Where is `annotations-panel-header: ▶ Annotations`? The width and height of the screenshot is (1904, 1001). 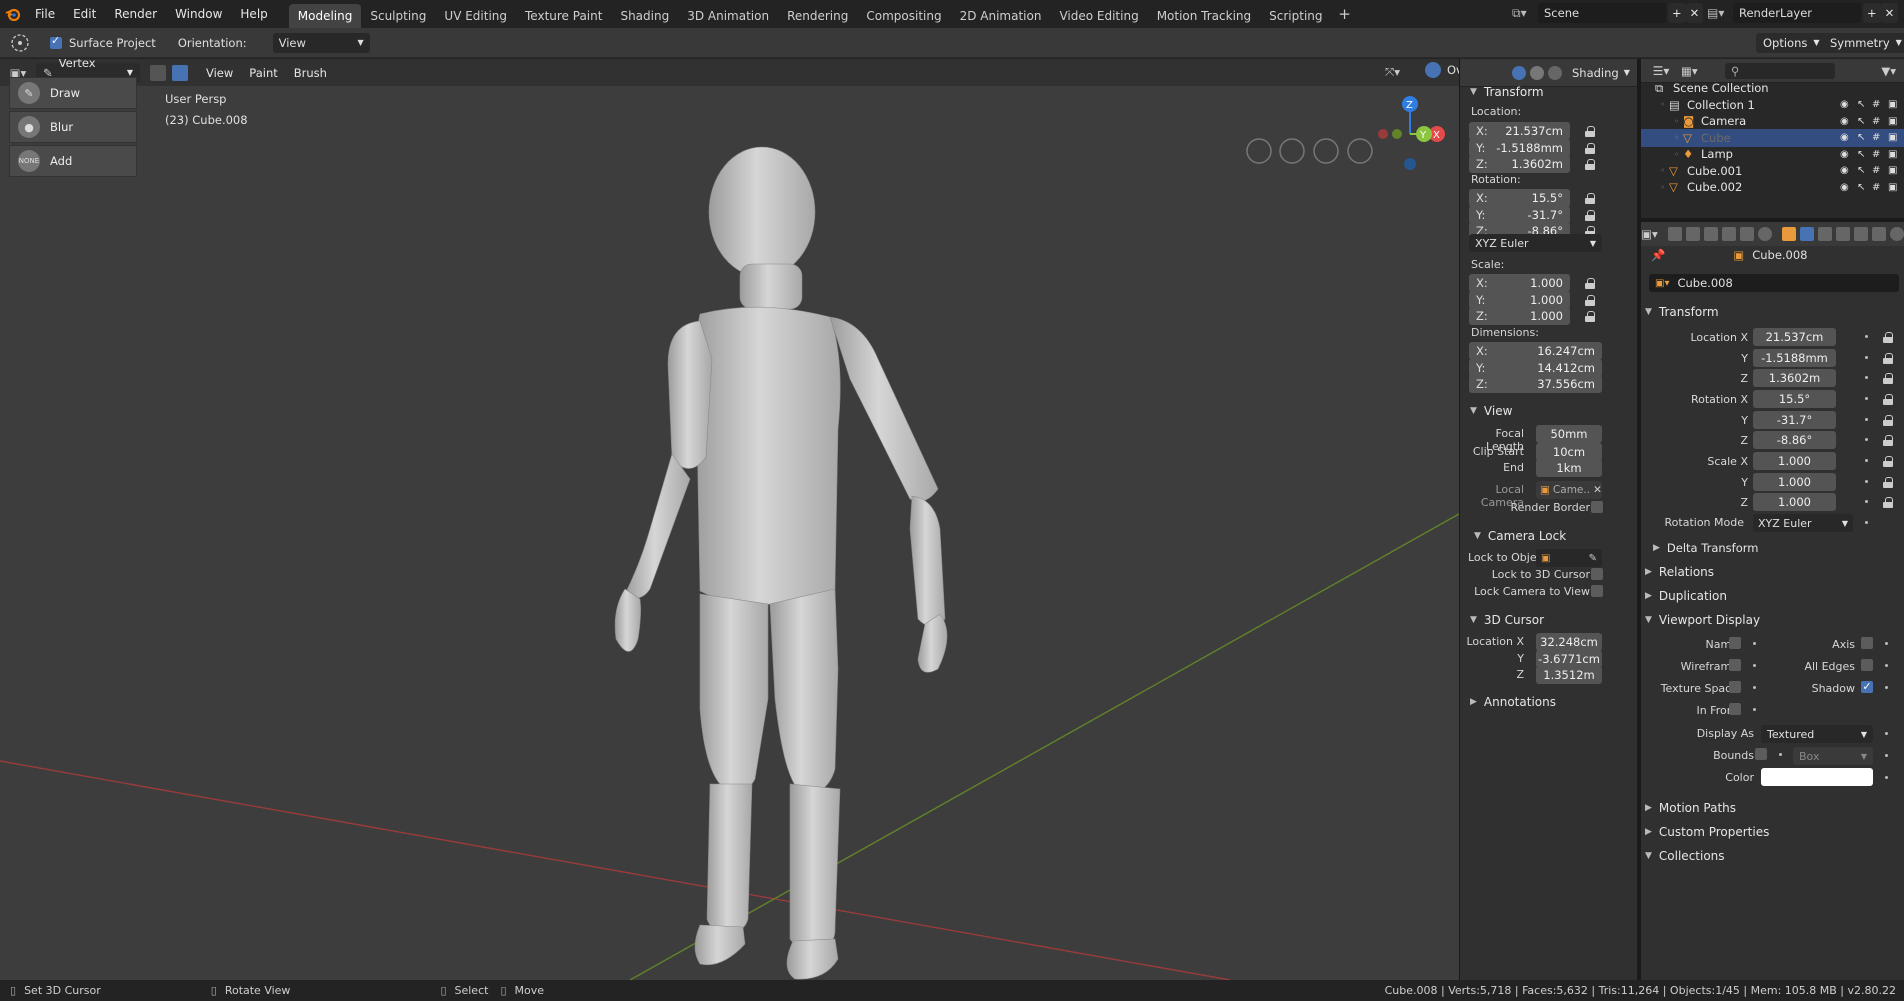 annotations-panel-header: ▶ Annotations is located at coordinates (1548, 702).